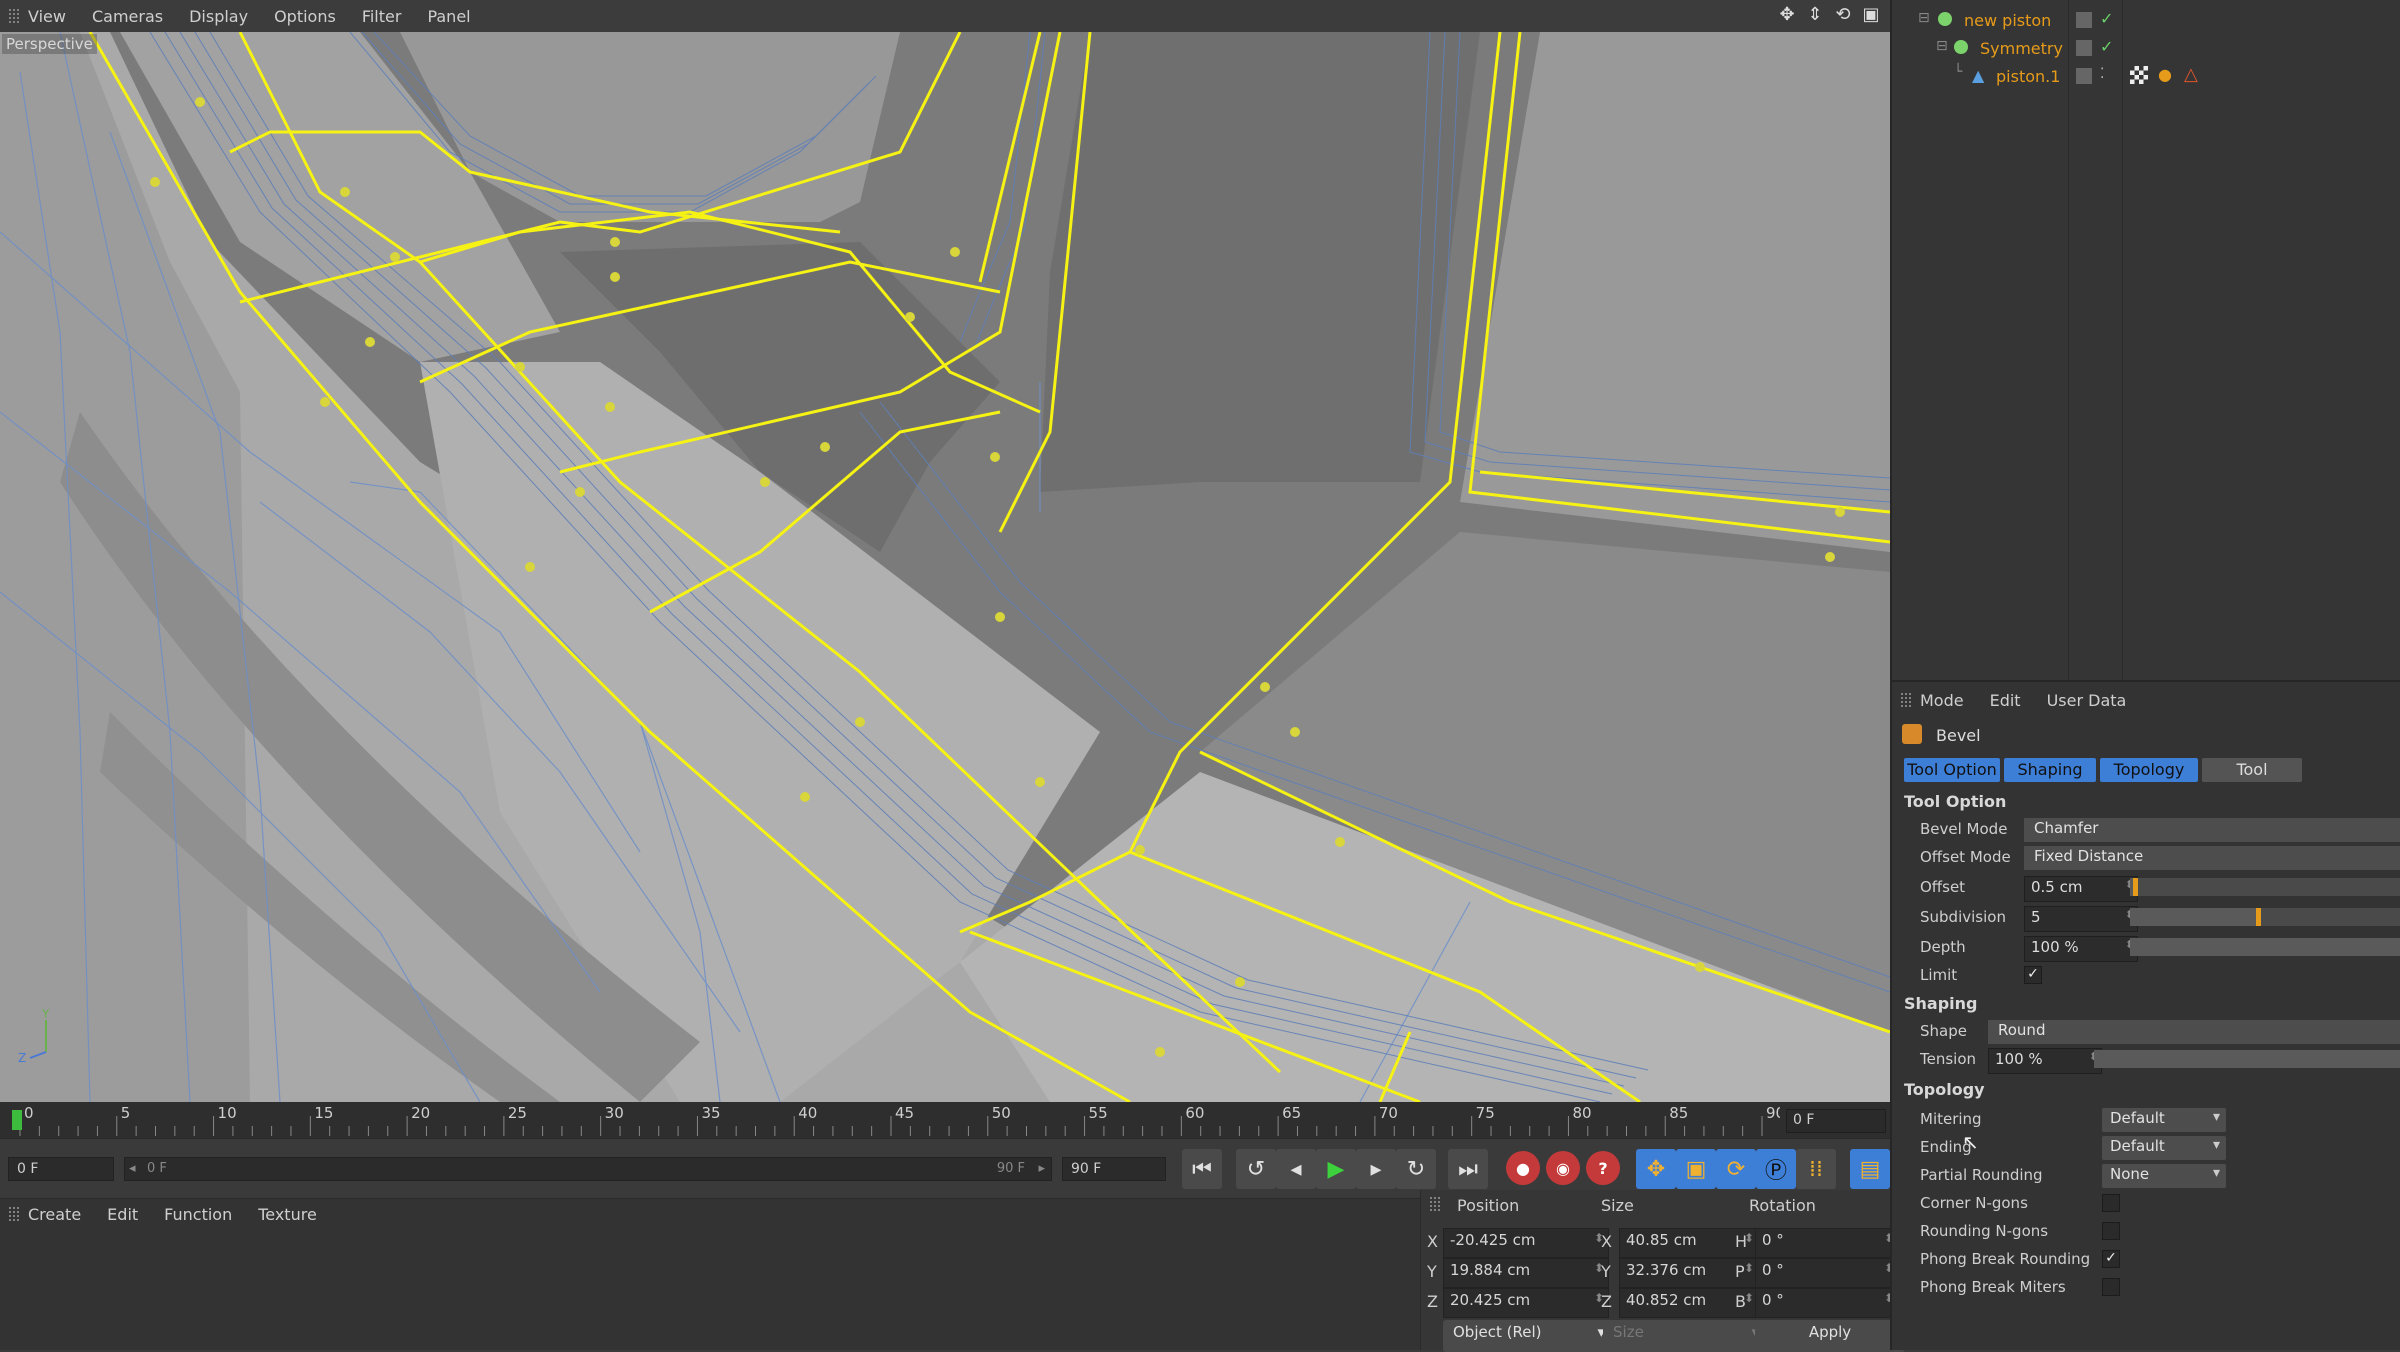 Image resolution: width=2400 pixels, height=1352 pixels. I want to click on scale-icon: ▣, so click(1696, 1169).